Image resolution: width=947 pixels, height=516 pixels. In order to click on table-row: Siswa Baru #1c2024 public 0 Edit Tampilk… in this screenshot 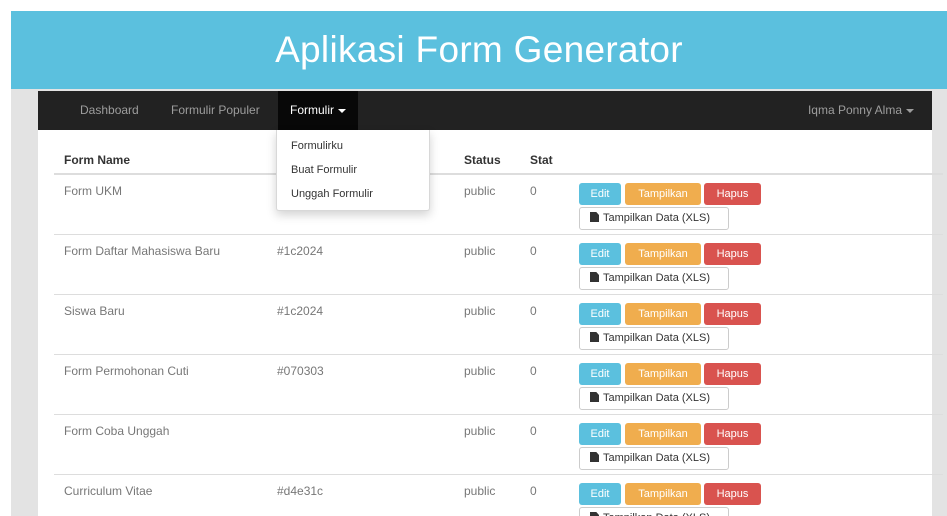, I will do `click(498, 325)`.